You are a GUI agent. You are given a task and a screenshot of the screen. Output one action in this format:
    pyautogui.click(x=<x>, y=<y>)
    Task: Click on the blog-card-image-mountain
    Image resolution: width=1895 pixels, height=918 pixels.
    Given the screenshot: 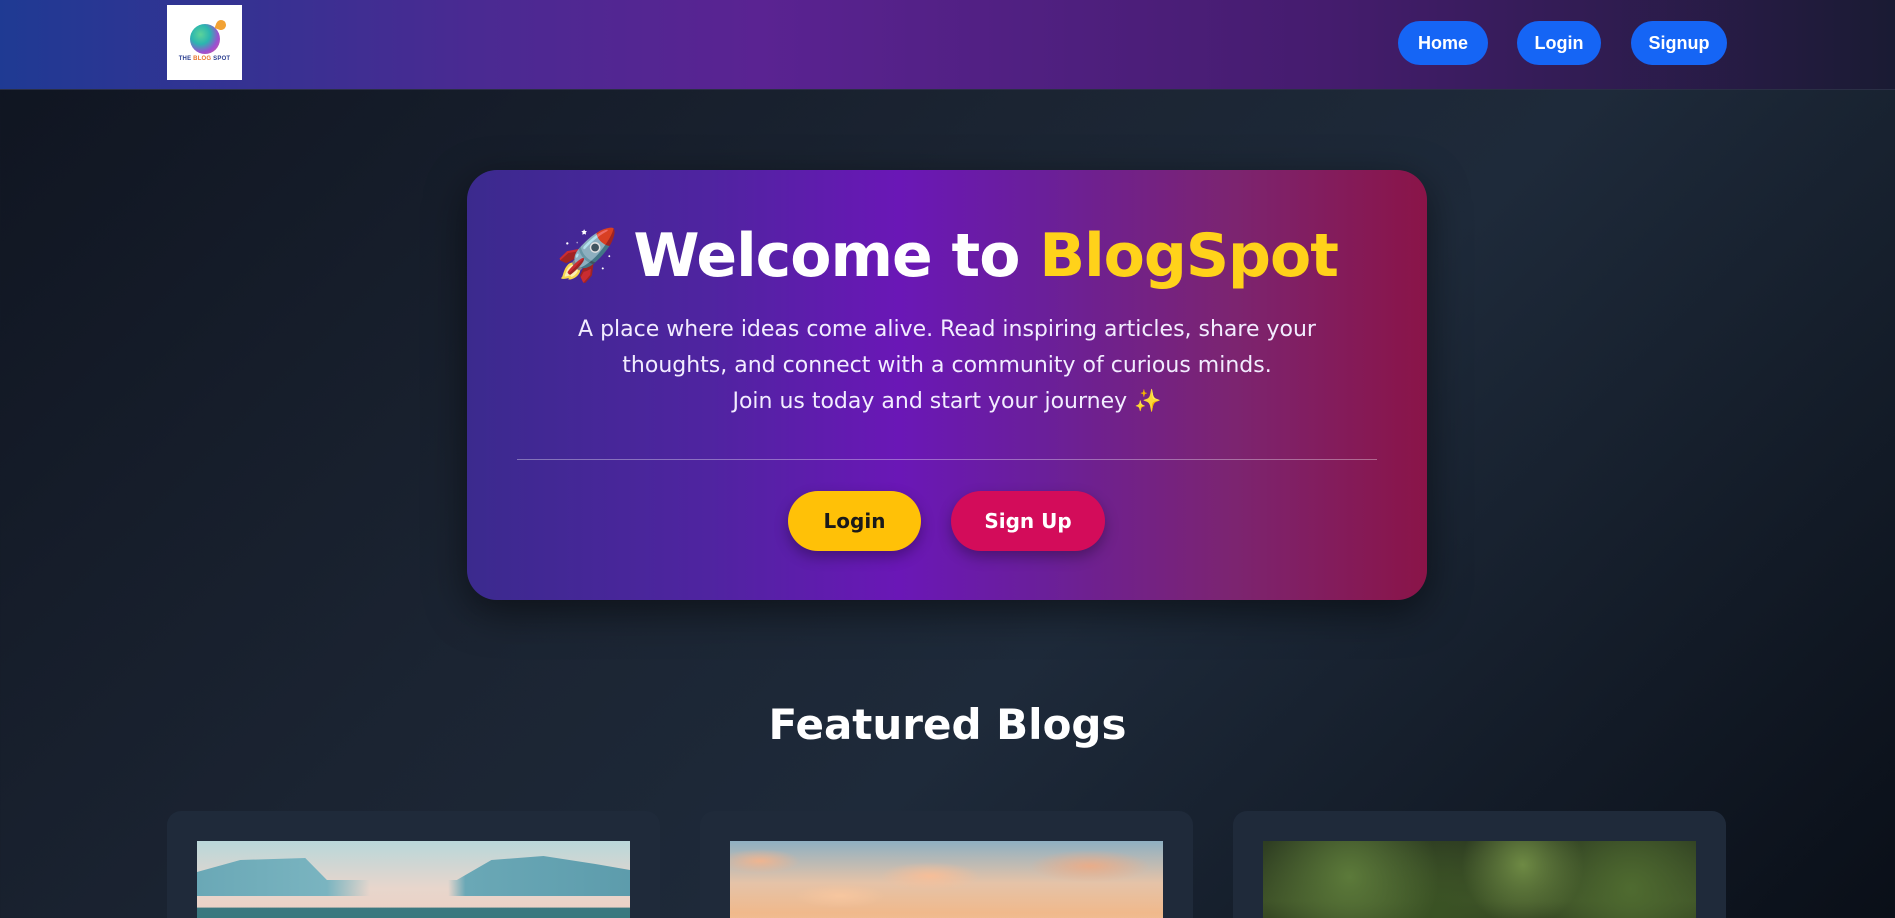 What is the action you would take?
    pyautogui.click(x=413, y=879)
    